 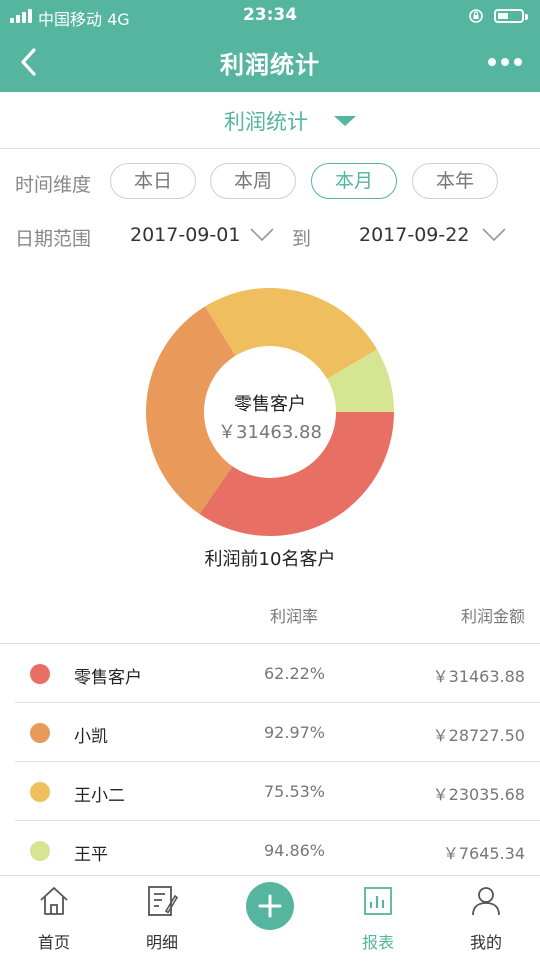 I want to click on chart-center-name: 零售客户, so click(x=270, y=404).